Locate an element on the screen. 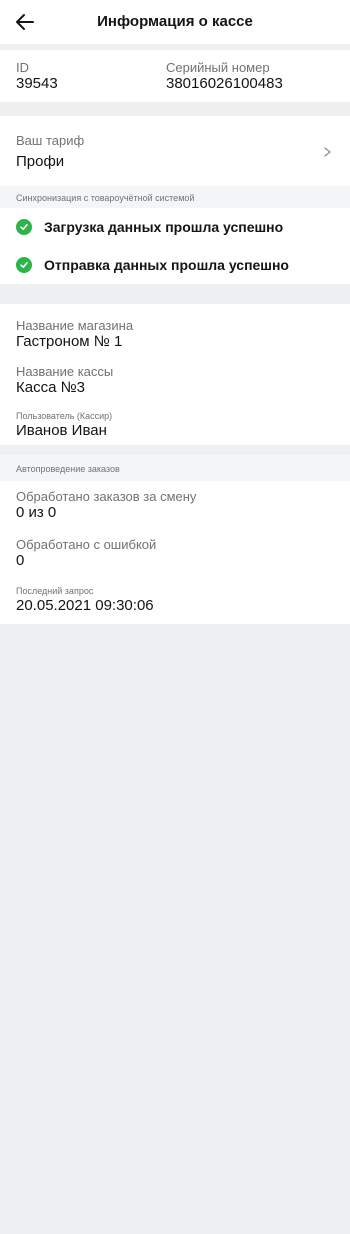 This screenshot has height=1234, width=350. store-name-label: Название магазина is located at coordinates (75, 325).